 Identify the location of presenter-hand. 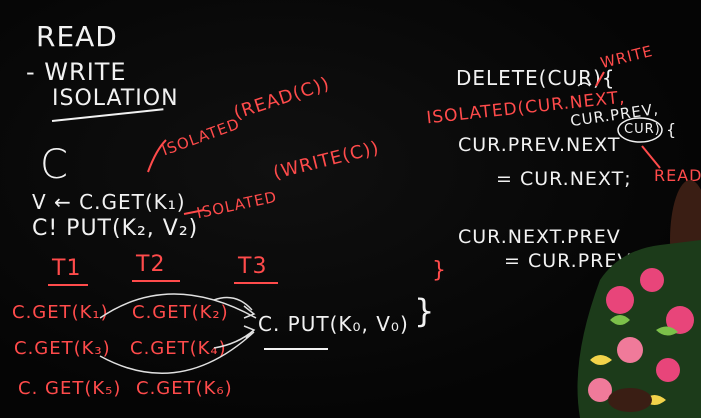
(630, 400).